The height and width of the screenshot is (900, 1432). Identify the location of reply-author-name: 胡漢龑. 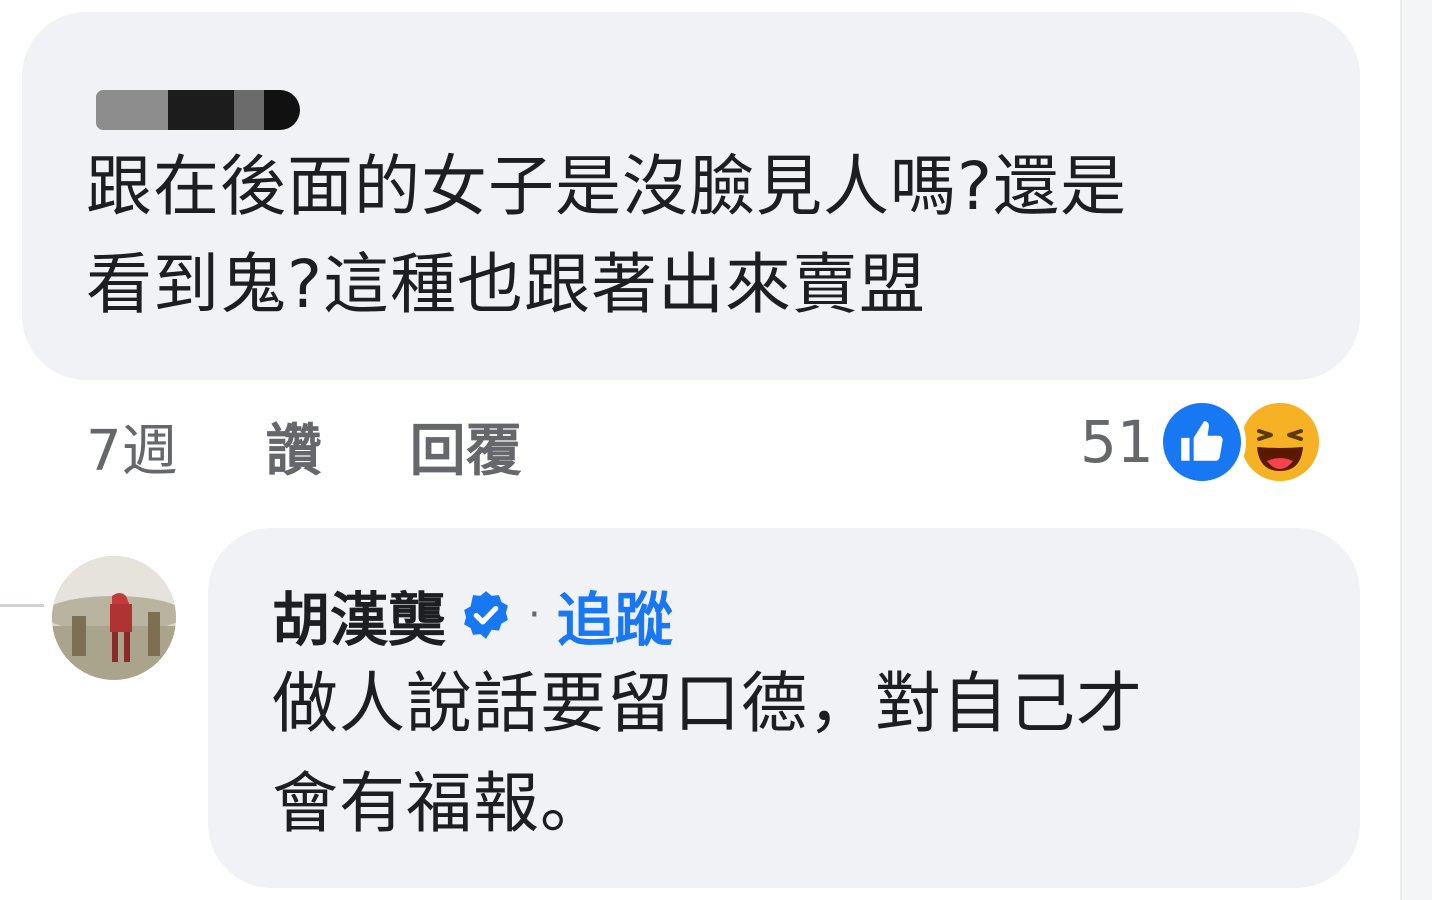
(359, 615).